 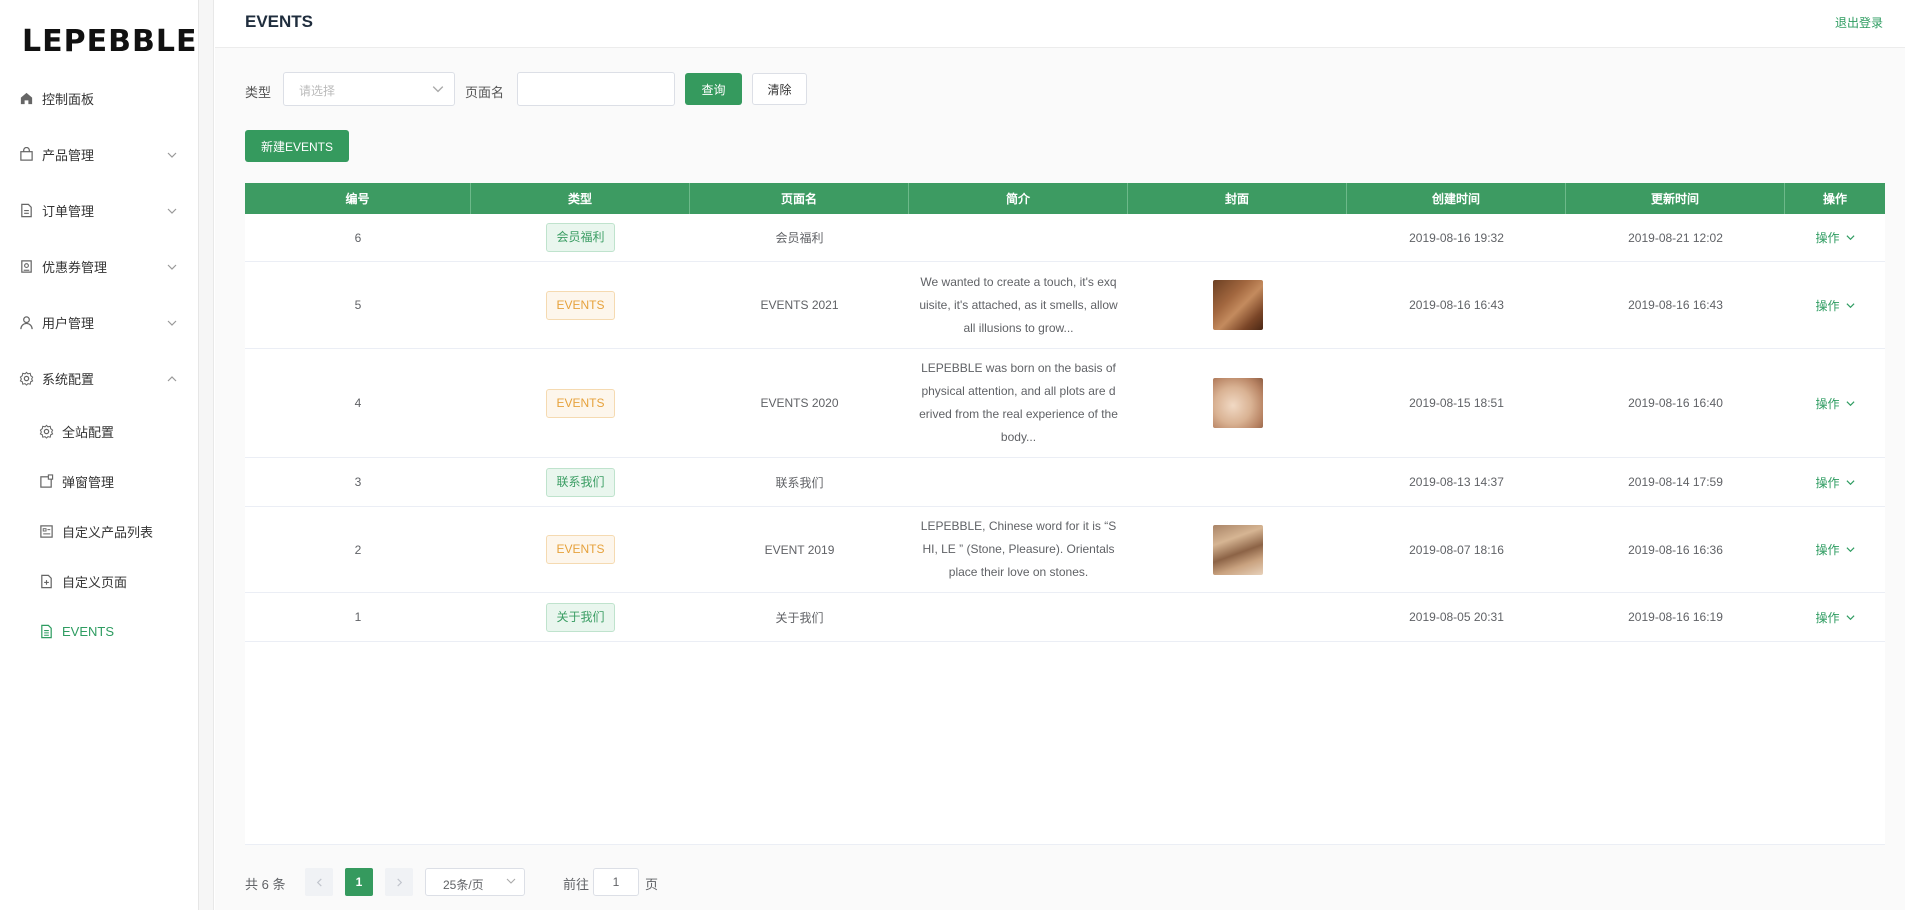 What do you see at coordinates (485, 92) in the screenshot?
I see `page-name-filter-label: 页面名` at bounding box center [485, 92].